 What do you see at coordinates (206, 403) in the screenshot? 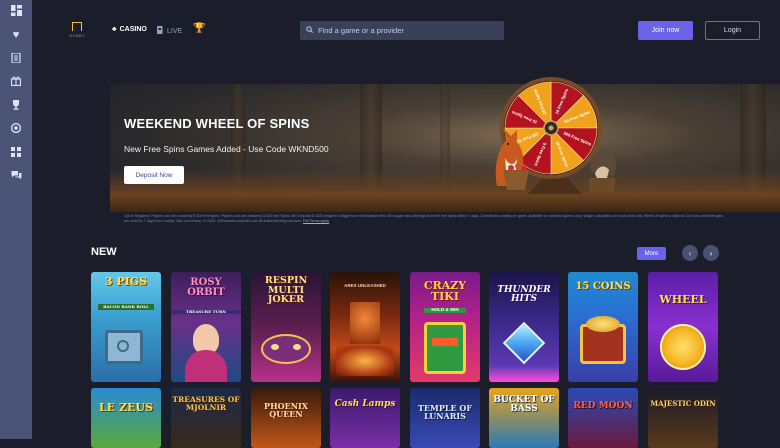
I see `game-title: TREASURES OF MJOLNIR` at bounding box center [206, 403].